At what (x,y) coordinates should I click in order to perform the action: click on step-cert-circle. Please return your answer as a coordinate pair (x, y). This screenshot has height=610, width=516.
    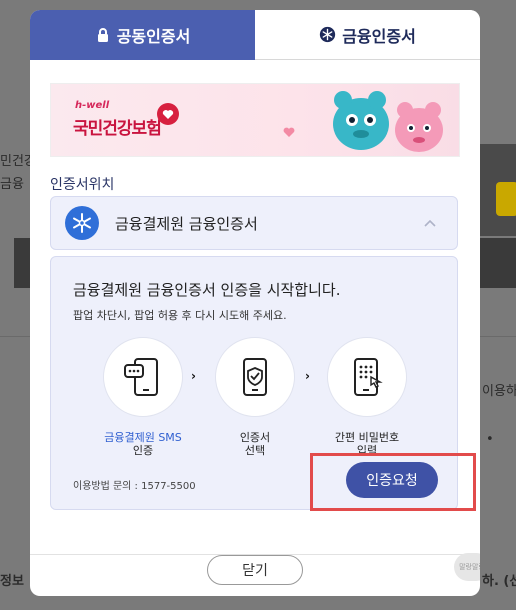
    Looking at the image, I should click on (255, 377).